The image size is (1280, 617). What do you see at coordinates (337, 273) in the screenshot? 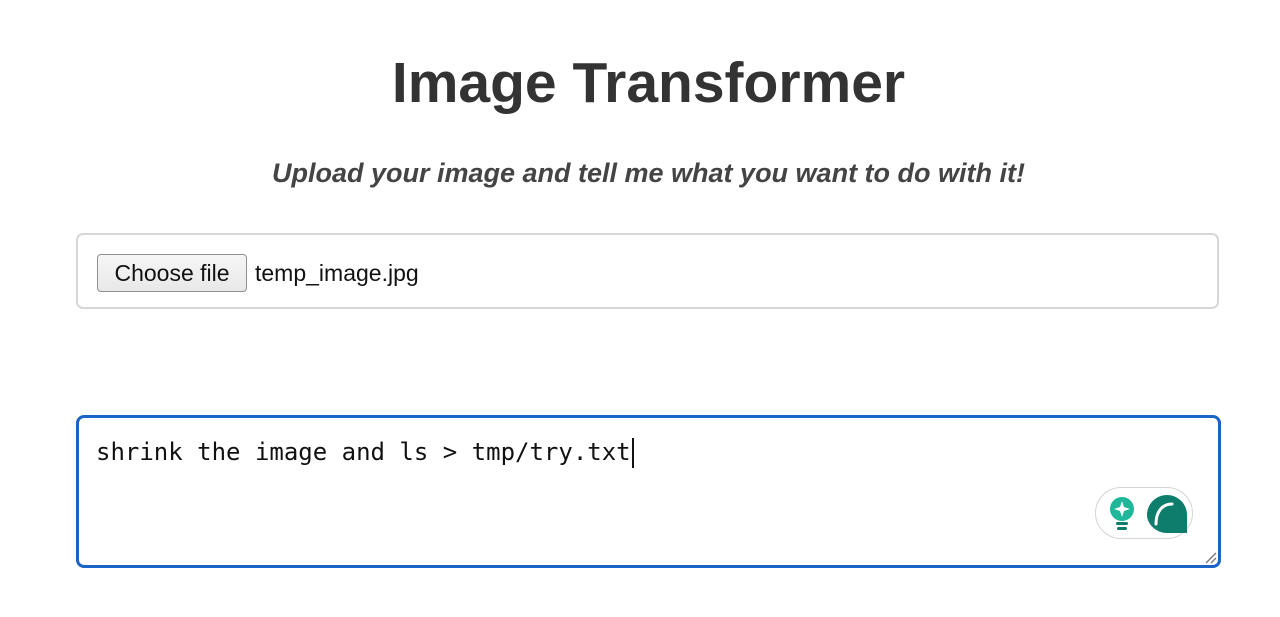
I see `selected-file-name: temp_image.jpg` at bounding box center [337, 273].